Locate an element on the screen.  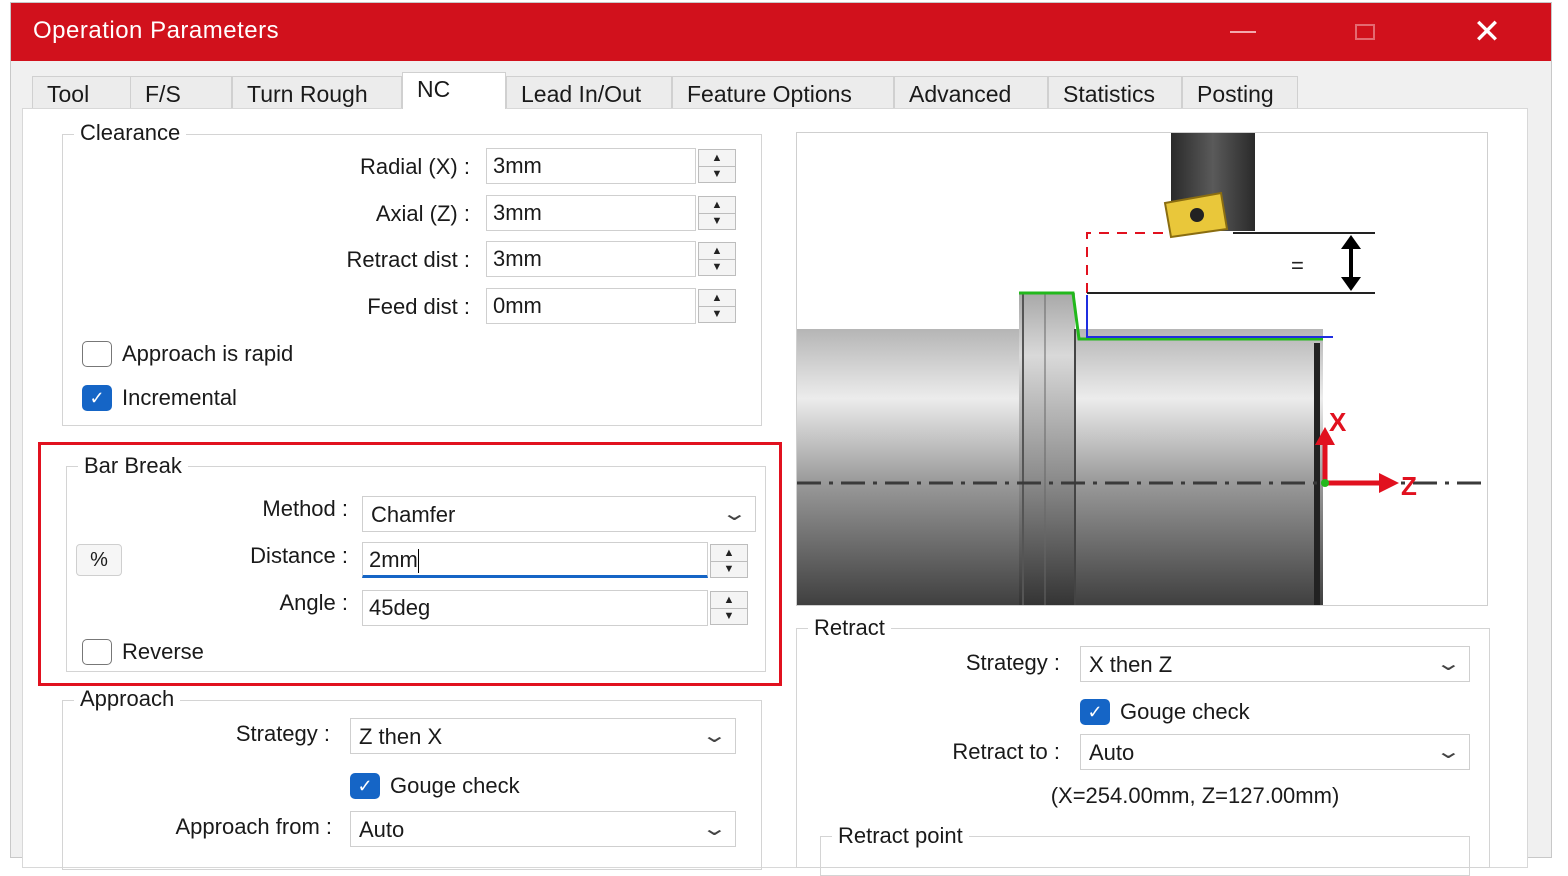
radial-value: 3mm is located at coordinates (517, 165).